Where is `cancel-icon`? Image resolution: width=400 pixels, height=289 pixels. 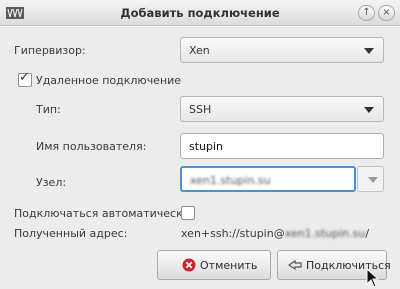
cancel-icon is located at coordinates (189, 265).